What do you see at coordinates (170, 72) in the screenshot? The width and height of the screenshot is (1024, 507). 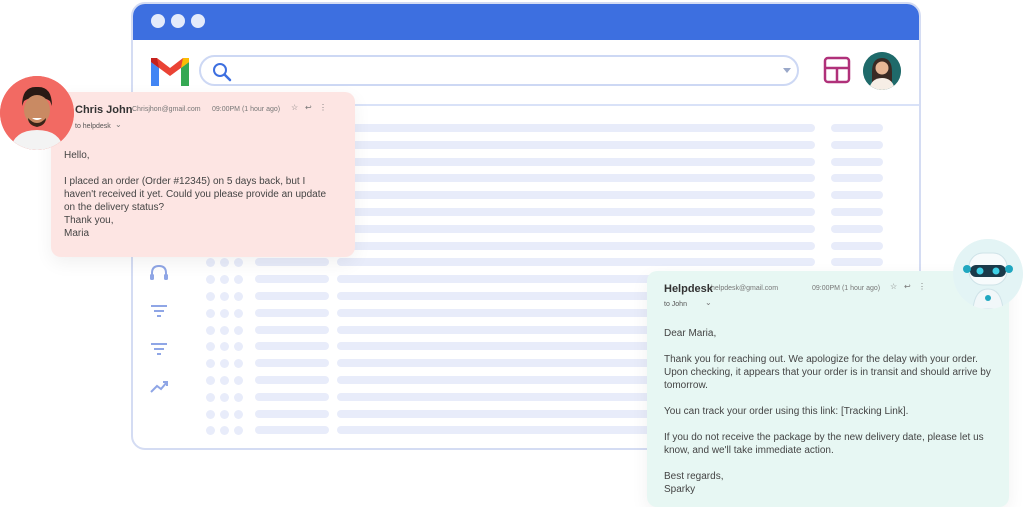 I see `gmail-logo-icon` at bounding box center [170, 72].